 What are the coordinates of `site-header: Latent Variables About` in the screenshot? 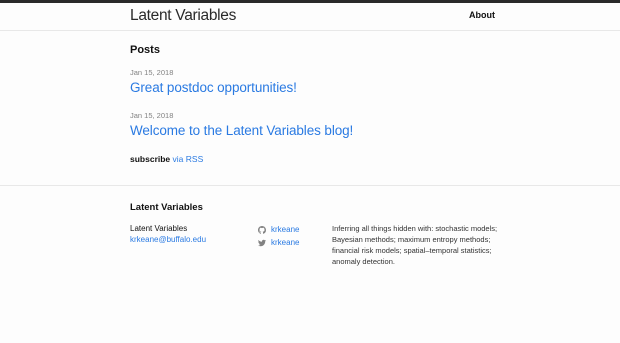 It's located at (310, 17).